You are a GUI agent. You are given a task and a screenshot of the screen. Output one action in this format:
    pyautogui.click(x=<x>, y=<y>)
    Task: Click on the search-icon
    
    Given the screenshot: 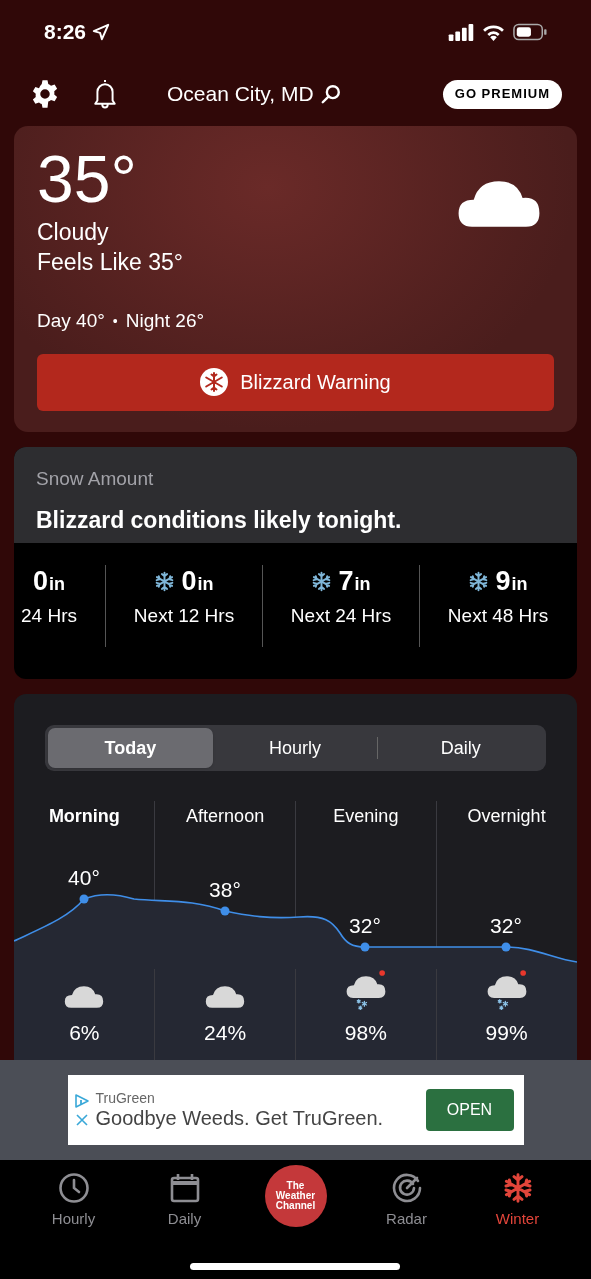 What is the action you would take?
    pyautogui.click(x=330, y=94)
    